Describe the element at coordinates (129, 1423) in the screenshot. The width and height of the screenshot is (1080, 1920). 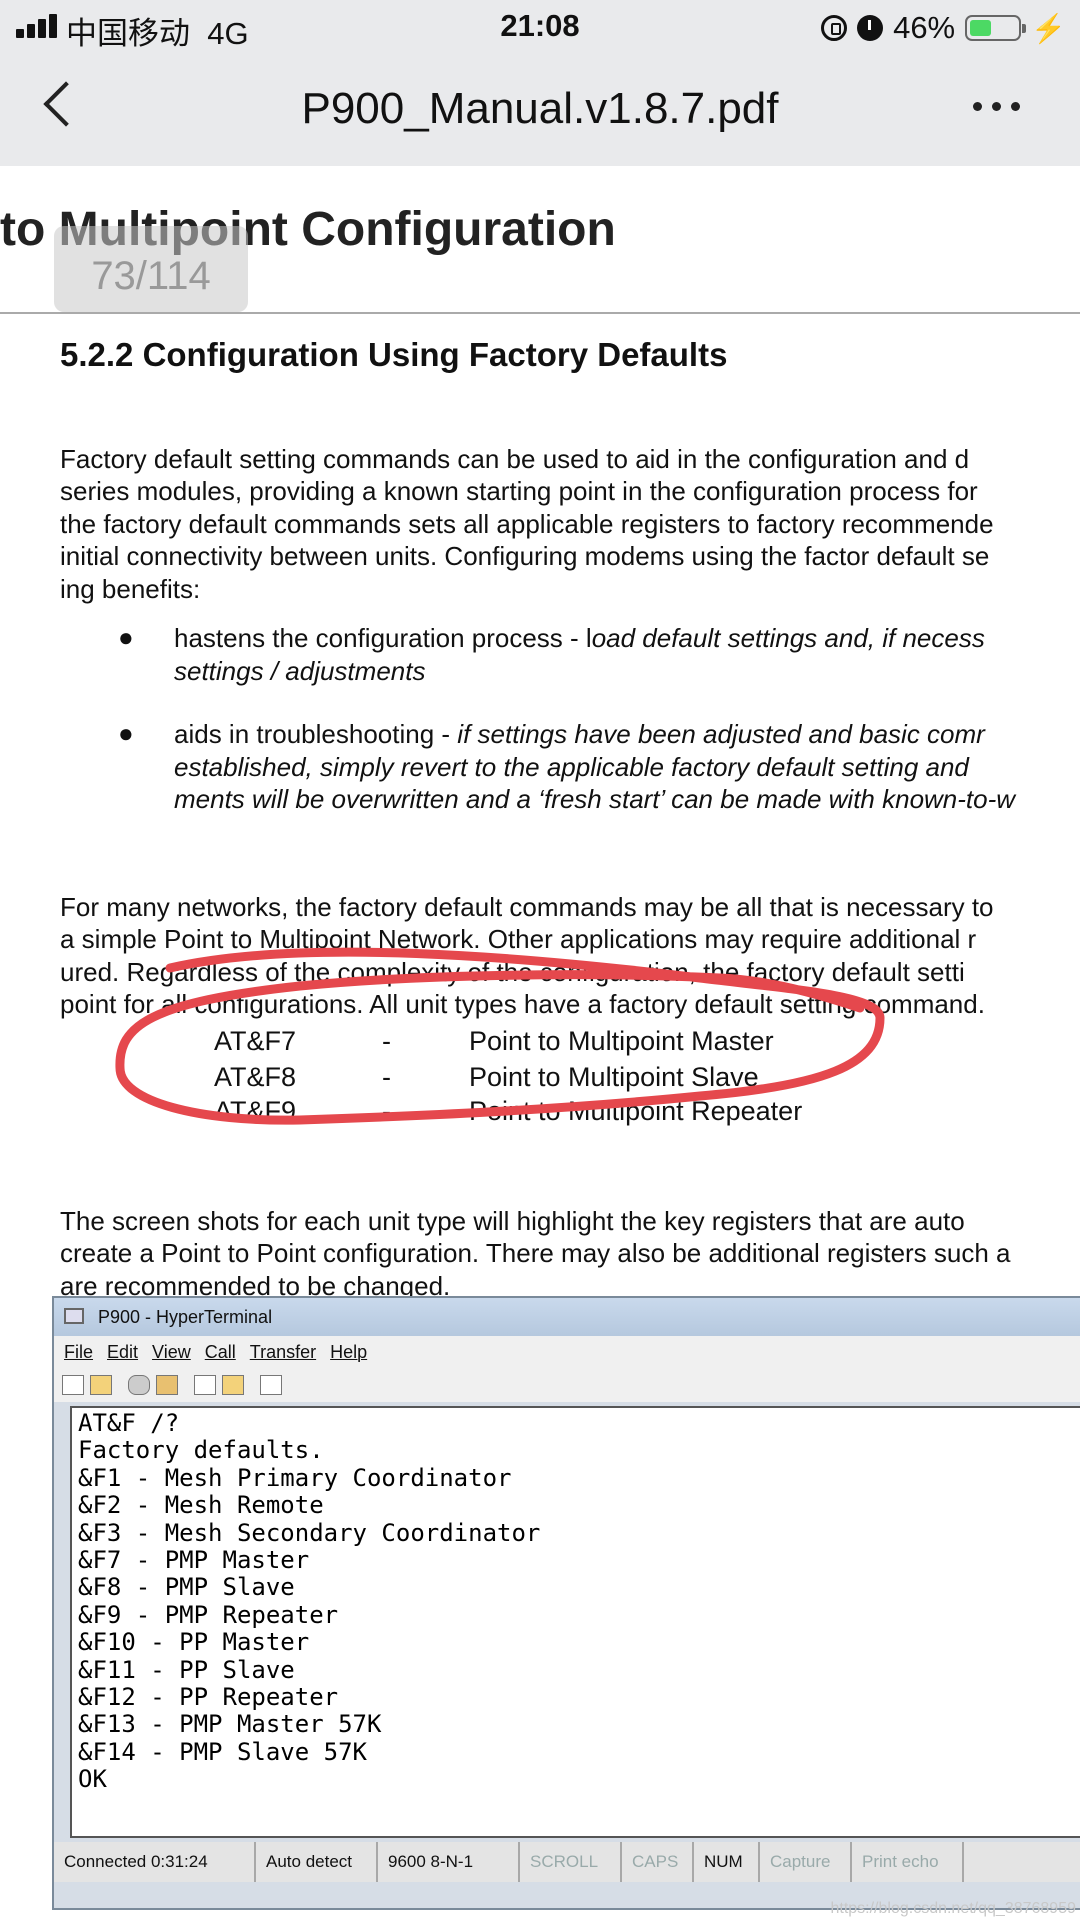
I see `terminal-line: AT&F /?` at that location.